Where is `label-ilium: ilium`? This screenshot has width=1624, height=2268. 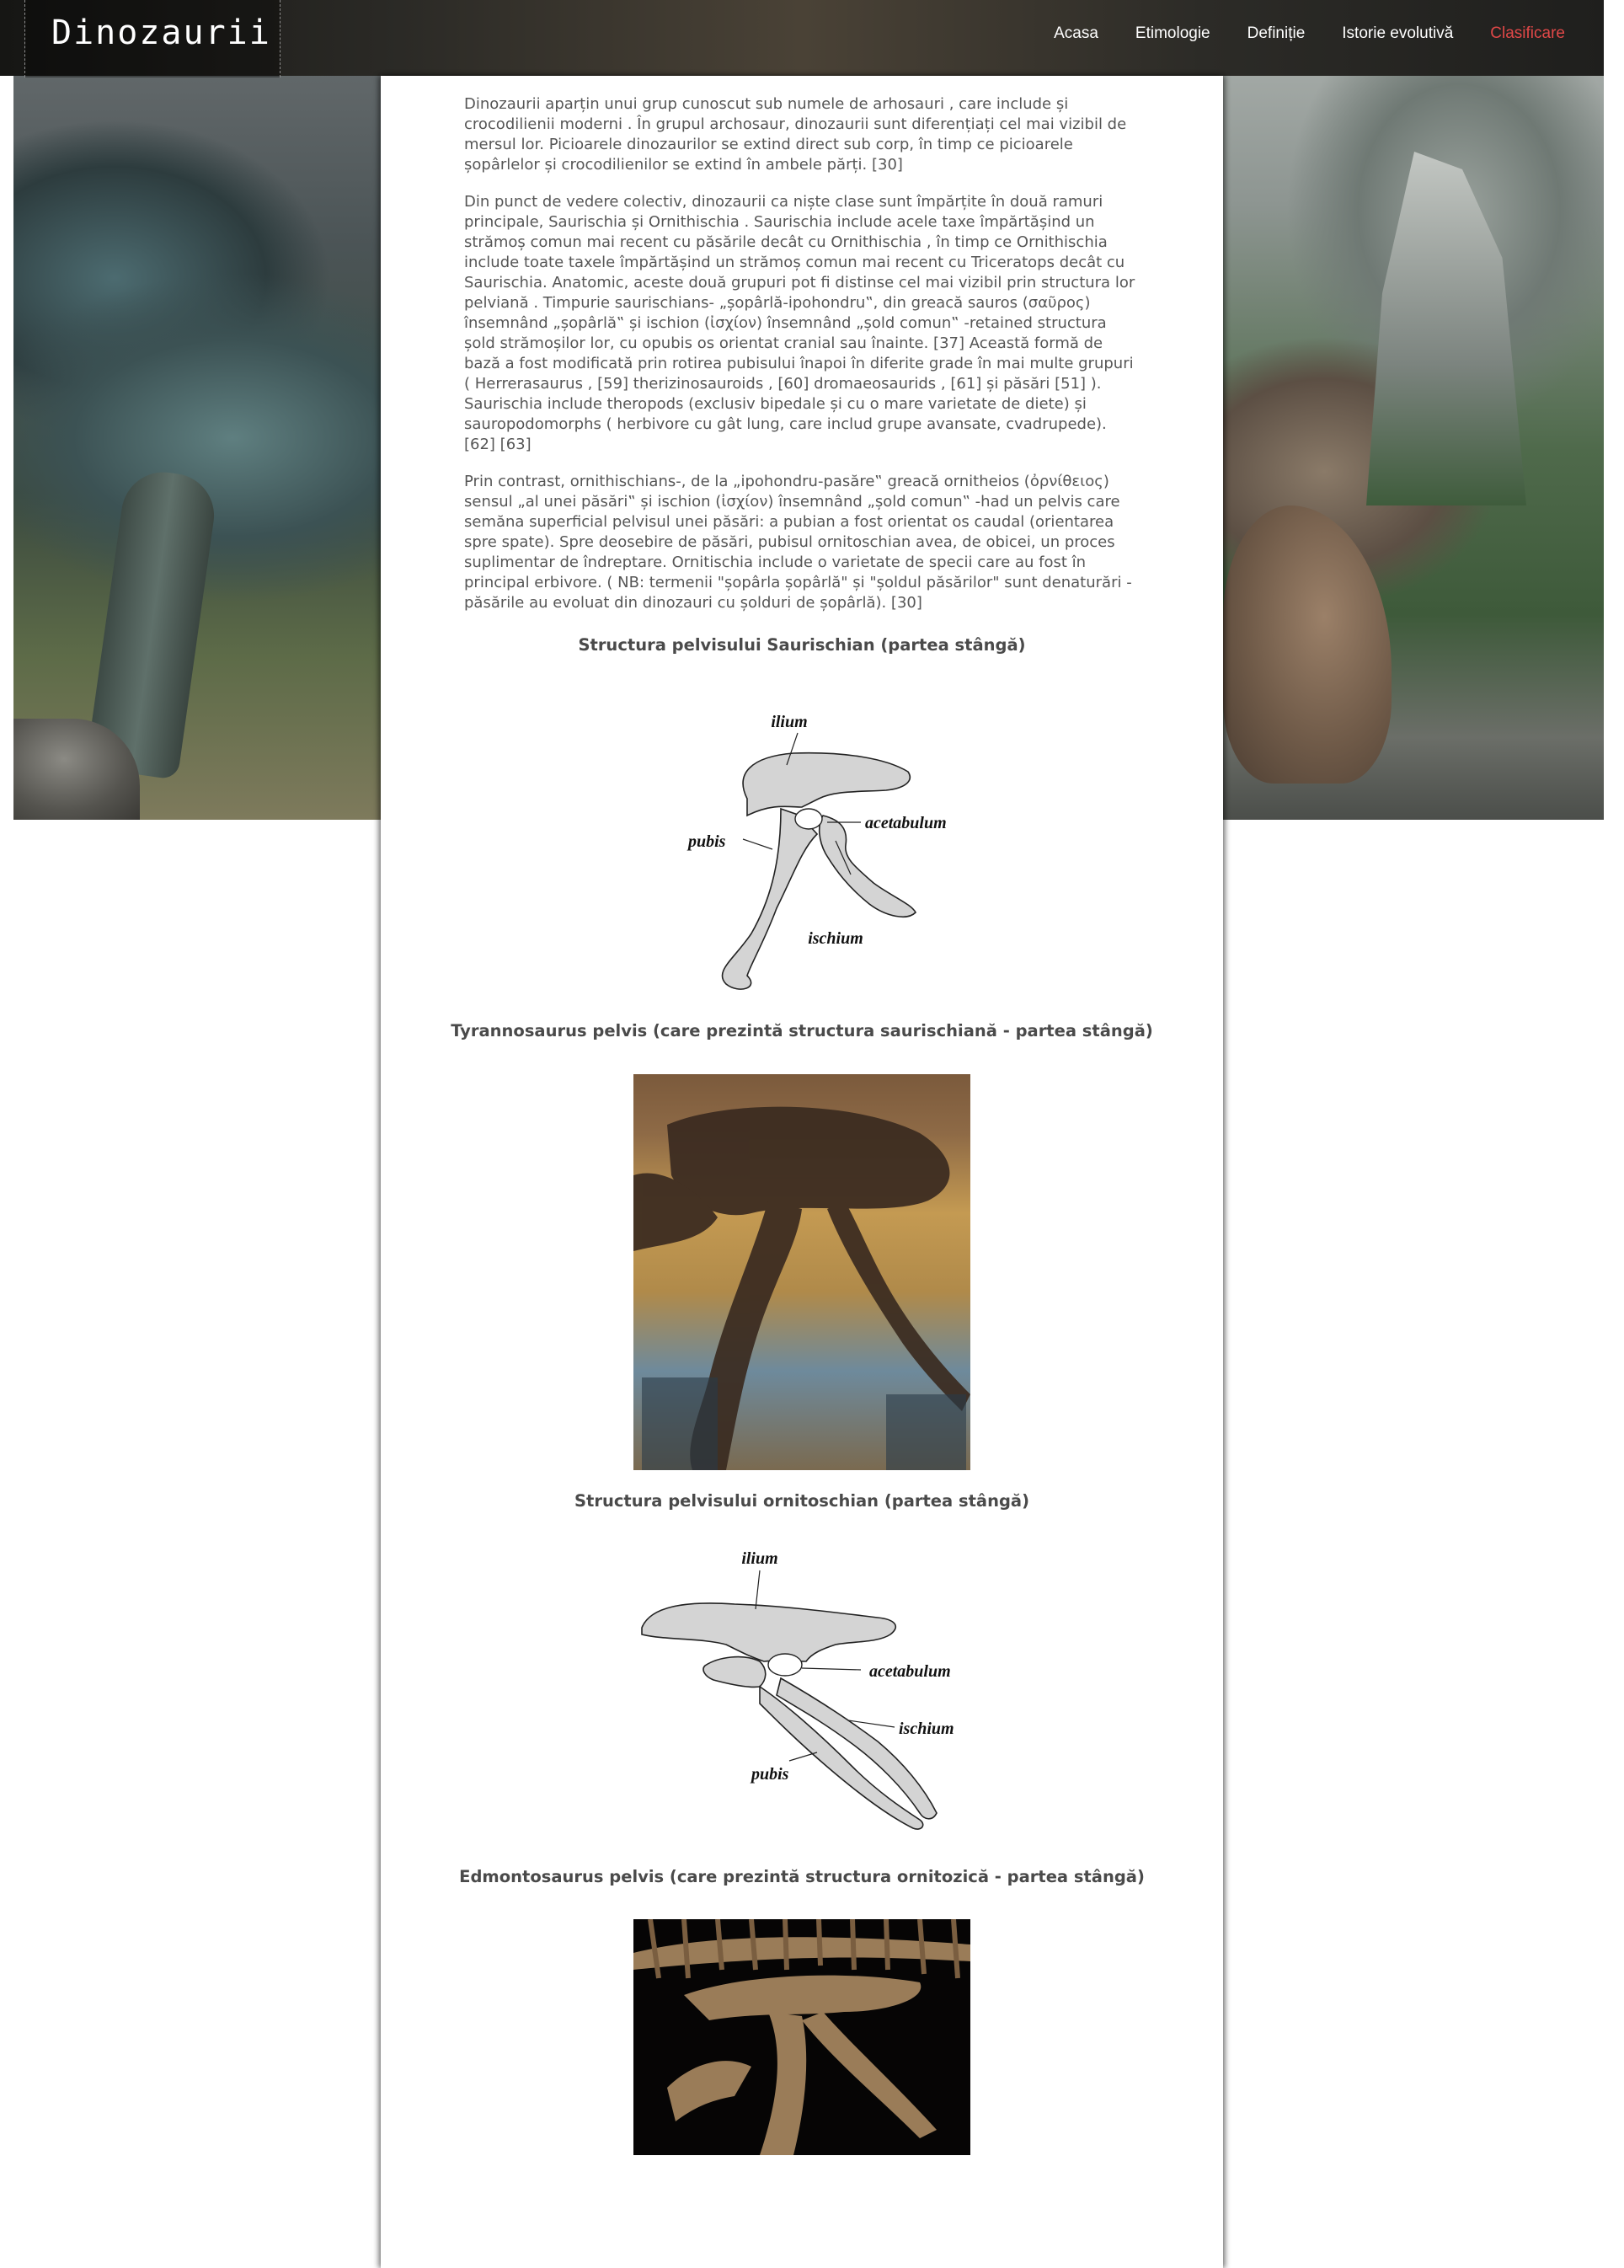 label-ilium: ilium is located at coordinates (789, 722).